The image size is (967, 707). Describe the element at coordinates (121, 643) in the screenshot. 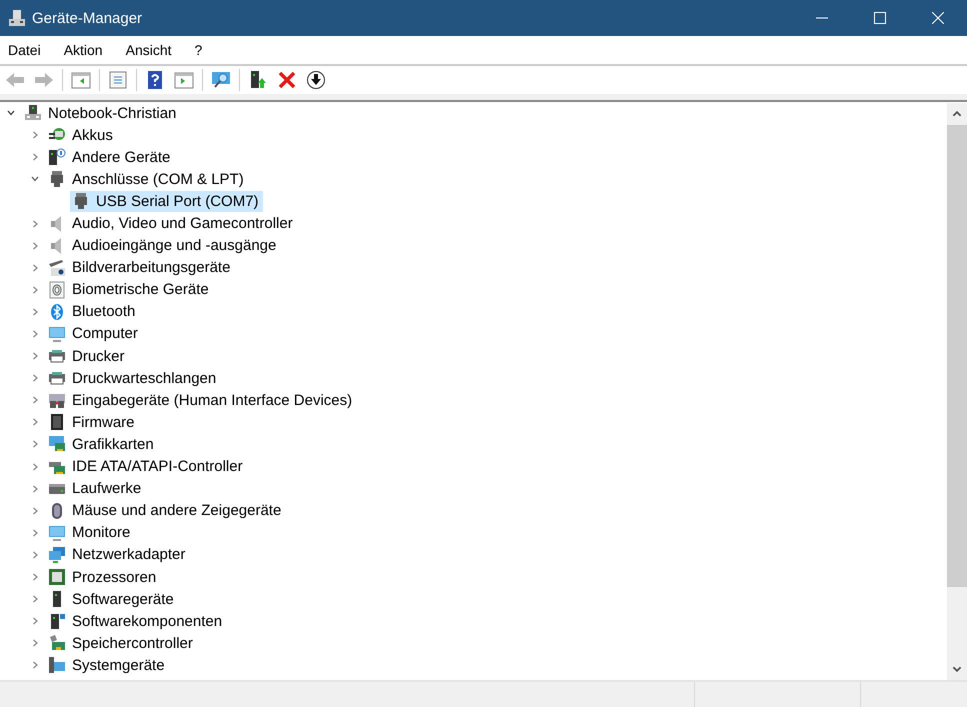

I see `tree-item: Speichercontroller` at that location.